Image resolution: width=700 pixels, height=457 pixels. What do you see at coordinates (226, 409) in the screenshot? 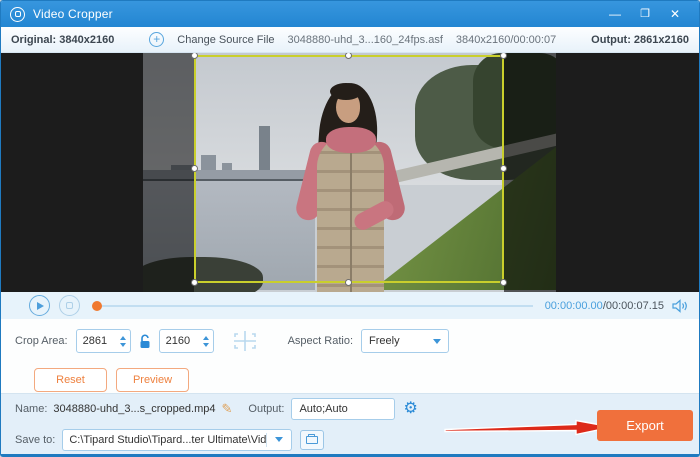
I see `edit-name-icon: ✎` at bounding box center [226, 409].